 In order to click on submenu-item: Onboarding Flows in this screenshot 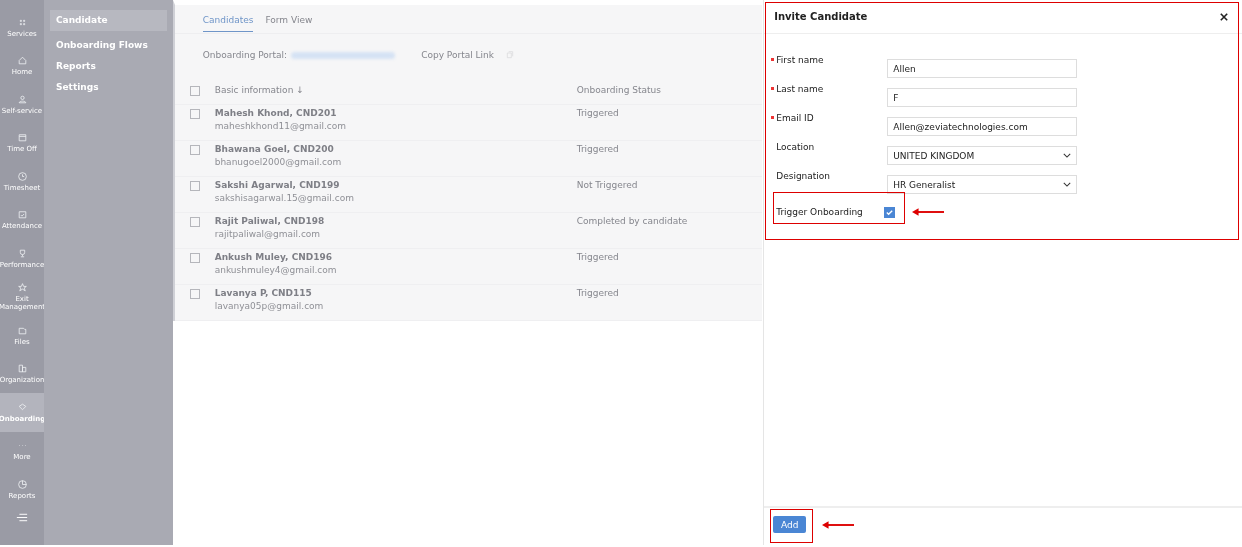, I will do `click(108, 45)`.